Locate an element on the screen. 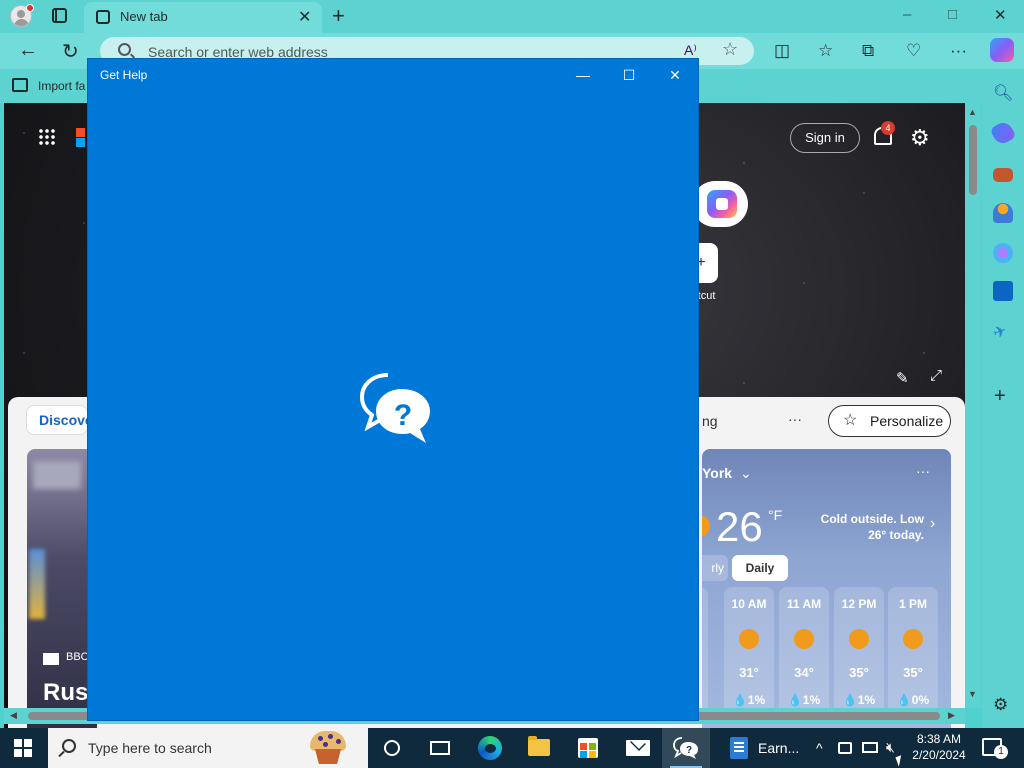 The width and height of the screenshot is (1024, 768). tray-network-icon is located at coordinates (870, 747).